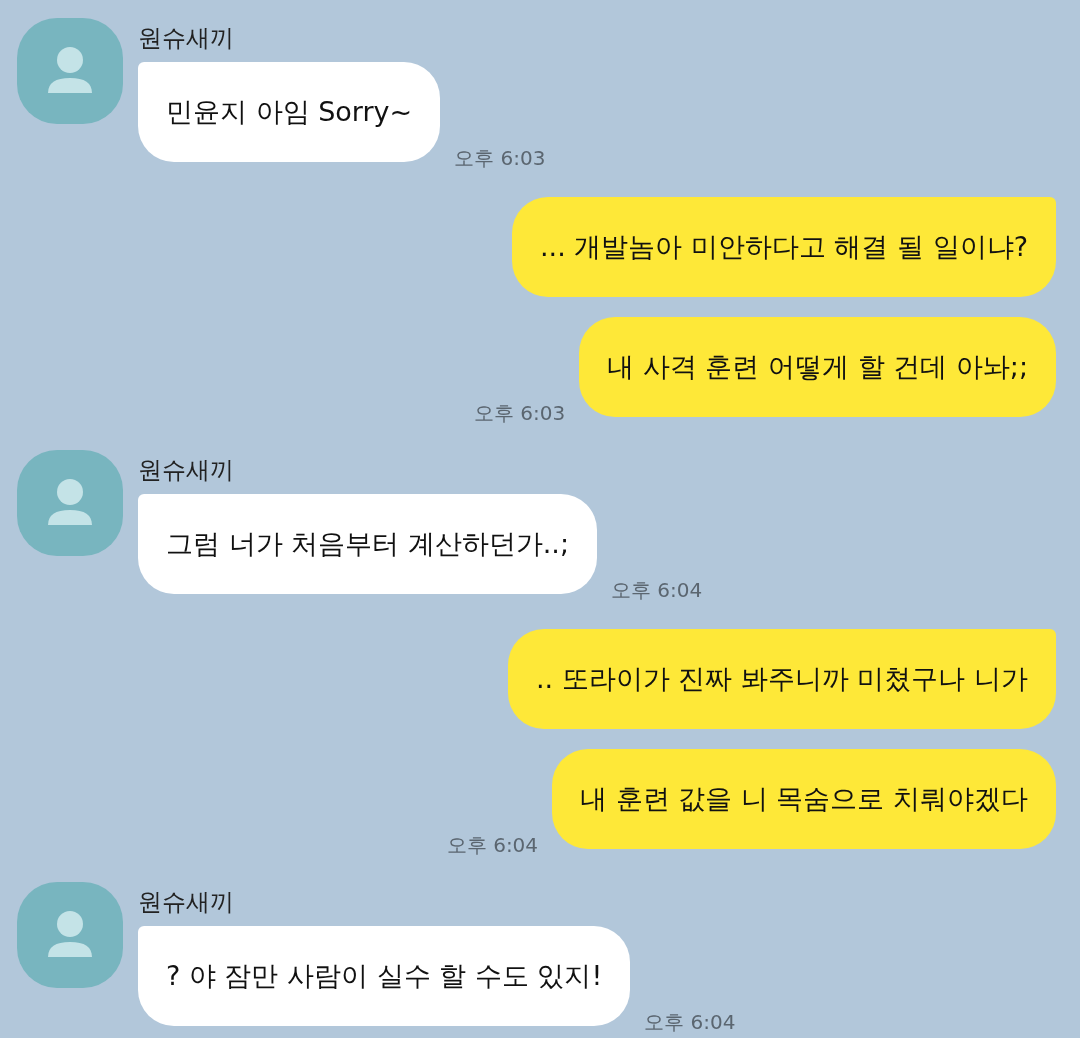 This screenshot has height=1038, width=1080. I want to click on message-bubble: 내 사격 훈련 어떻게 할 건데 아놔;;, so click(817, 367).